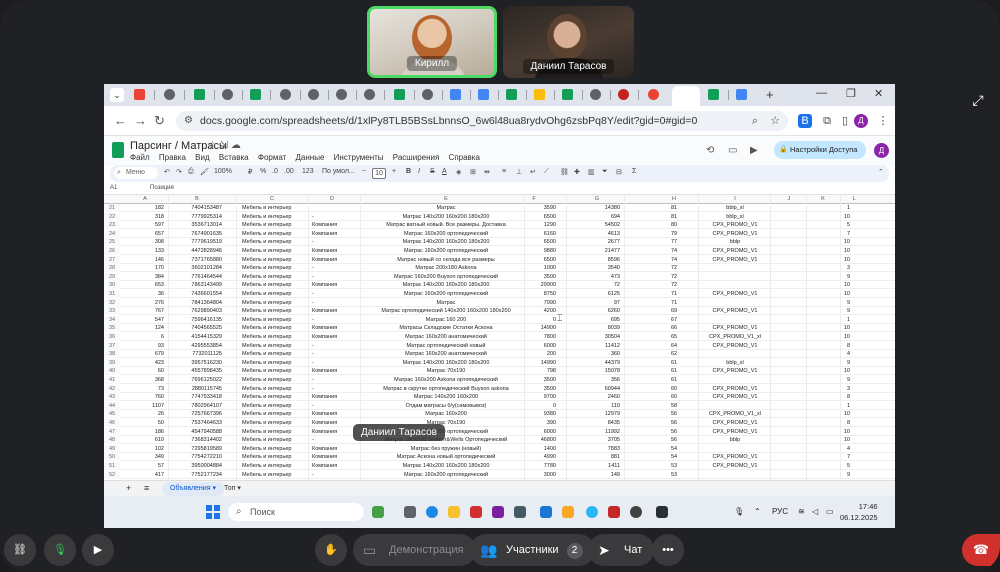 The width and height of the screenshot is (1000, 572). Describe the element at coordinates (597, 371) in the screenshot. I see `cell-g: 15078` at that location.